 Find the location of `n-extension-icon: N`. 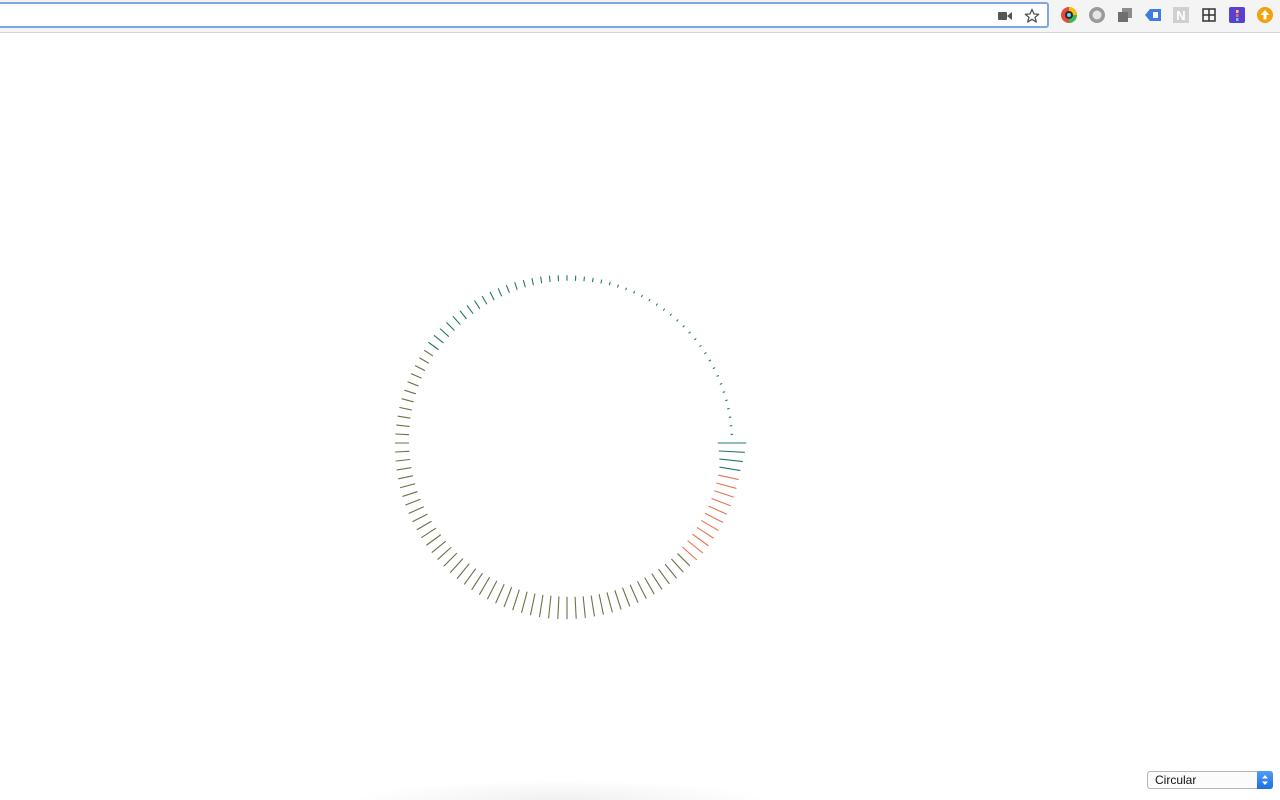

n-extension-icon: N is located at coordinates (1181, 15).